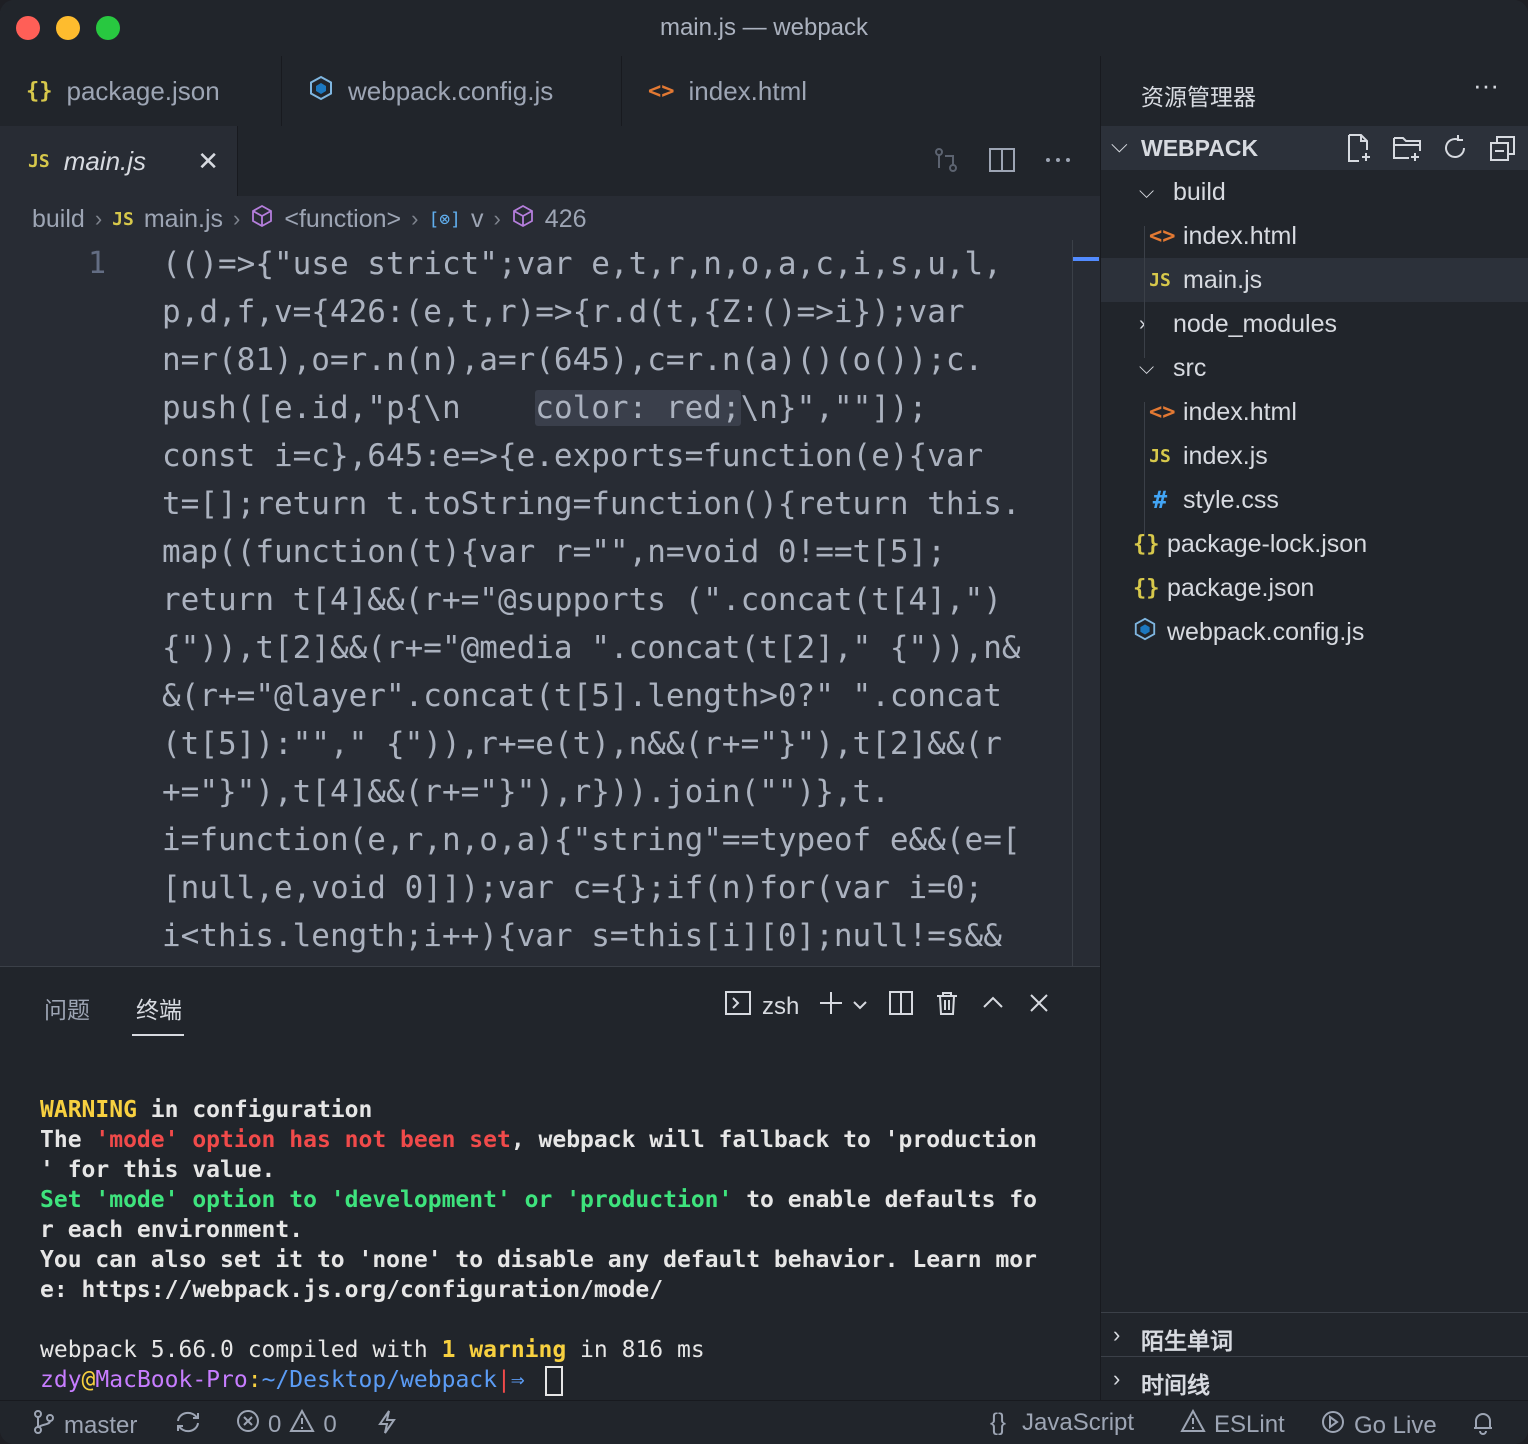 The height and width of the screenshot is (1444, 1528). What do you see at coordinates (1314, 236) in the screenshot?
I see `tree-file-build-index-html: <> index.html` at bounding box center [1314, 236].